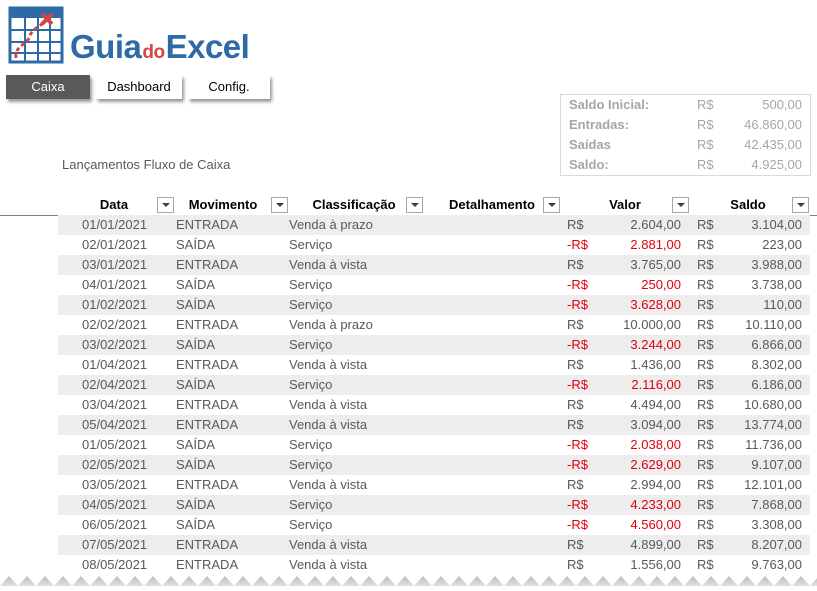 The width and height of the screenshot is (817, 591). I want to click on valor-cell: 2.629,00, so click(655, 464).